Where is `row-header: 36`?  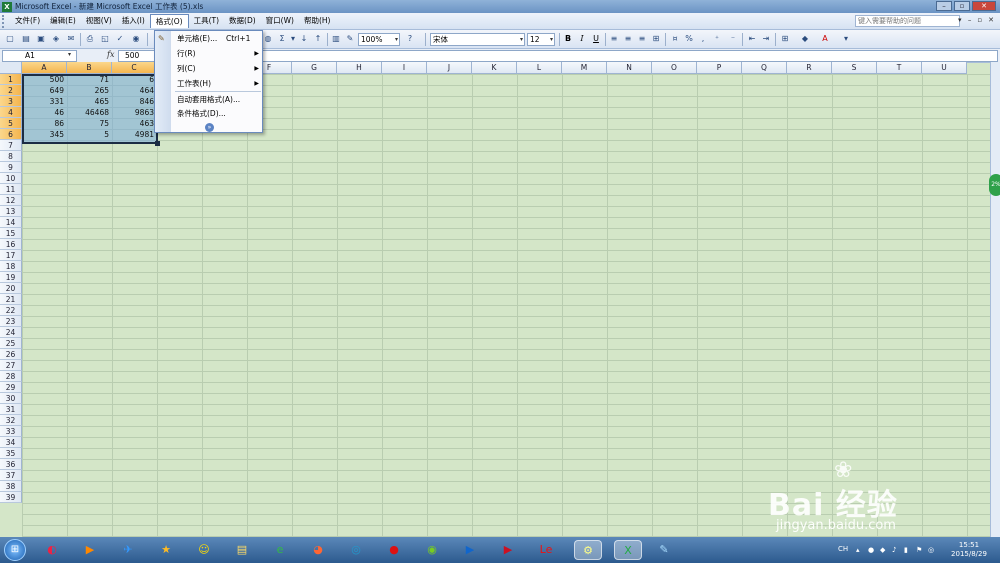 row-header: 36 is located at coordinates (11, 464).